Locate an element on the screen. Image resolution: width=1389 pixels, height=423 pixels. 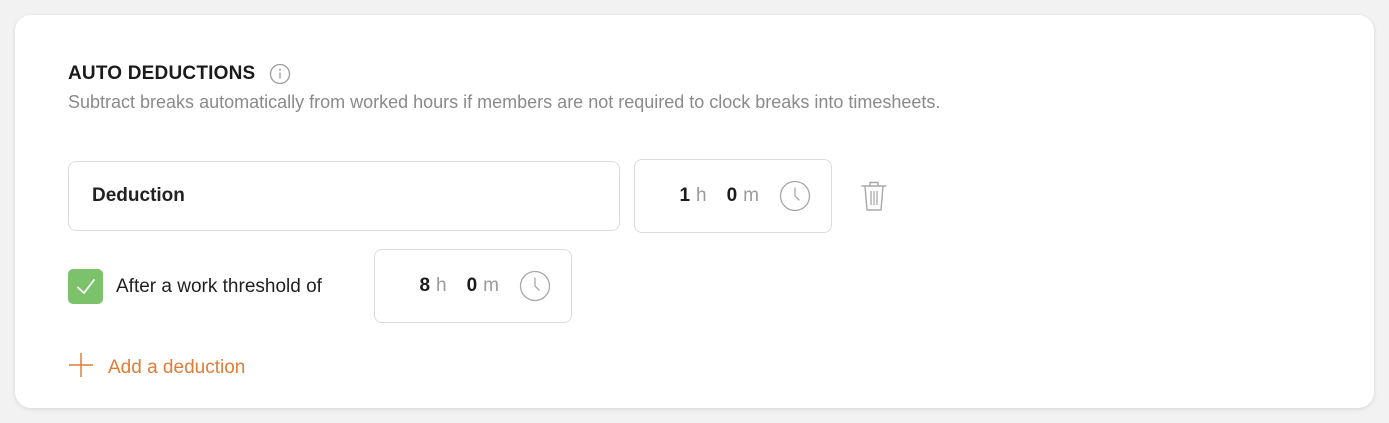
threshold-duration-field: 8 h 0 m is located at coordinates (473, 286).